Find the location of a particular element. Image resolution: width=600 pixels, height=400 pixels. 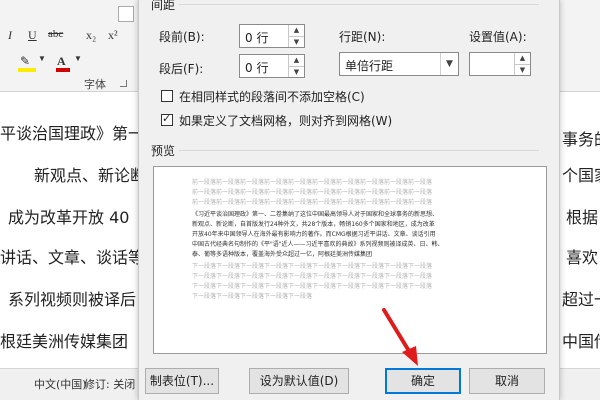

annotation-arrow-icon is located at coordinates (400, 337).